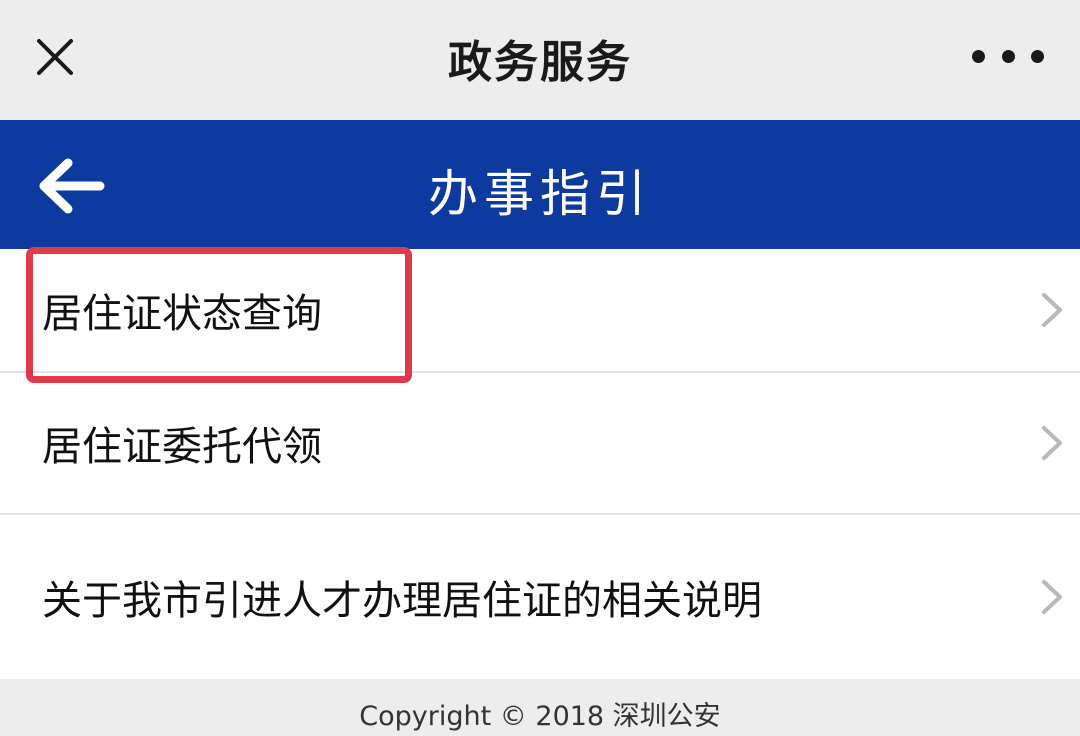  Describe the element at coordinates (182, 447) in the screenshot. I see `list-item-label: 居住证委托代领` at that location.